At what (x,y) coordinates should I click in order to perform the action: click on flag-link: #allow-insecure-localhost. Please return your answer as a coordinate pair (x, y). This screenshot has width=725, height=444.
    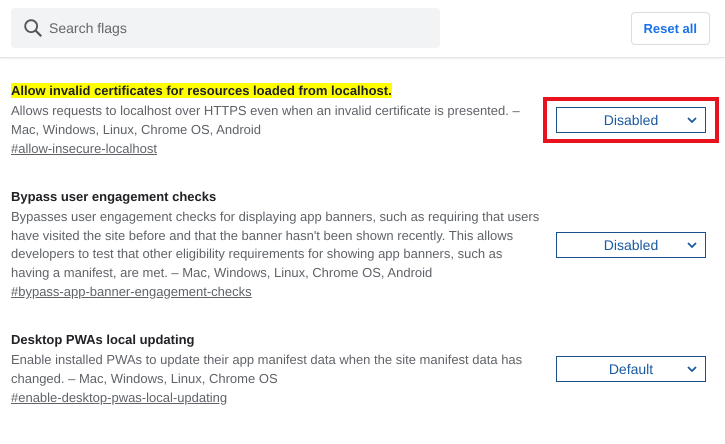
    Looking at the image, I should click on (84, 148).